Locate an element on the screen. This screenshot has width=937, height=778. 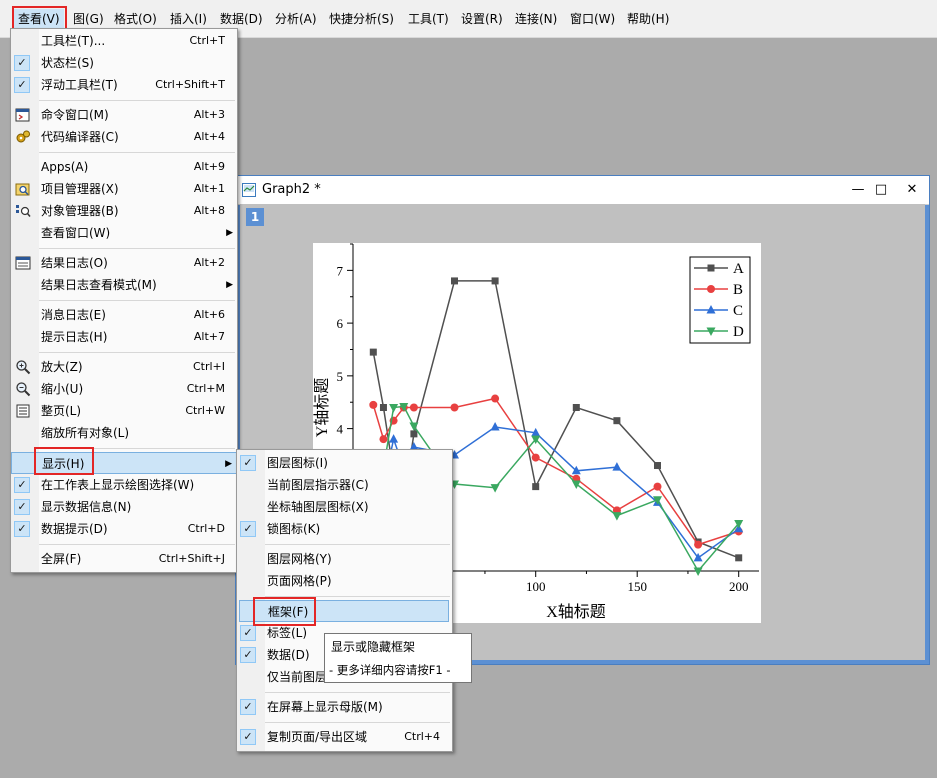
menu-item-code-builder: 代码编译器(C) Alt+4 is located at coordinates (124, 137).